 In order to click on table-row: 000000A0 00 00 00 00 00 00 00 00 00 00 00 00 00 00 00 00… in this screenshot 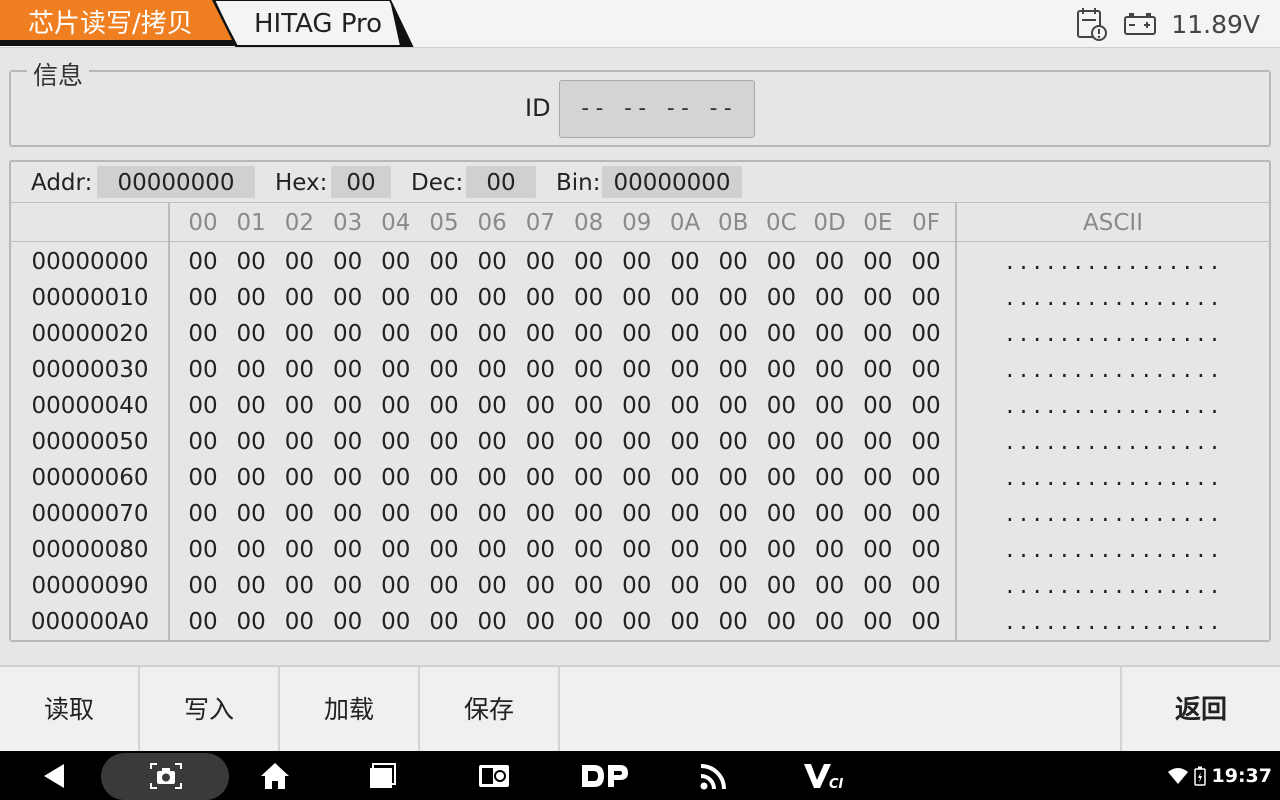, I will do `click(640, 622)`.